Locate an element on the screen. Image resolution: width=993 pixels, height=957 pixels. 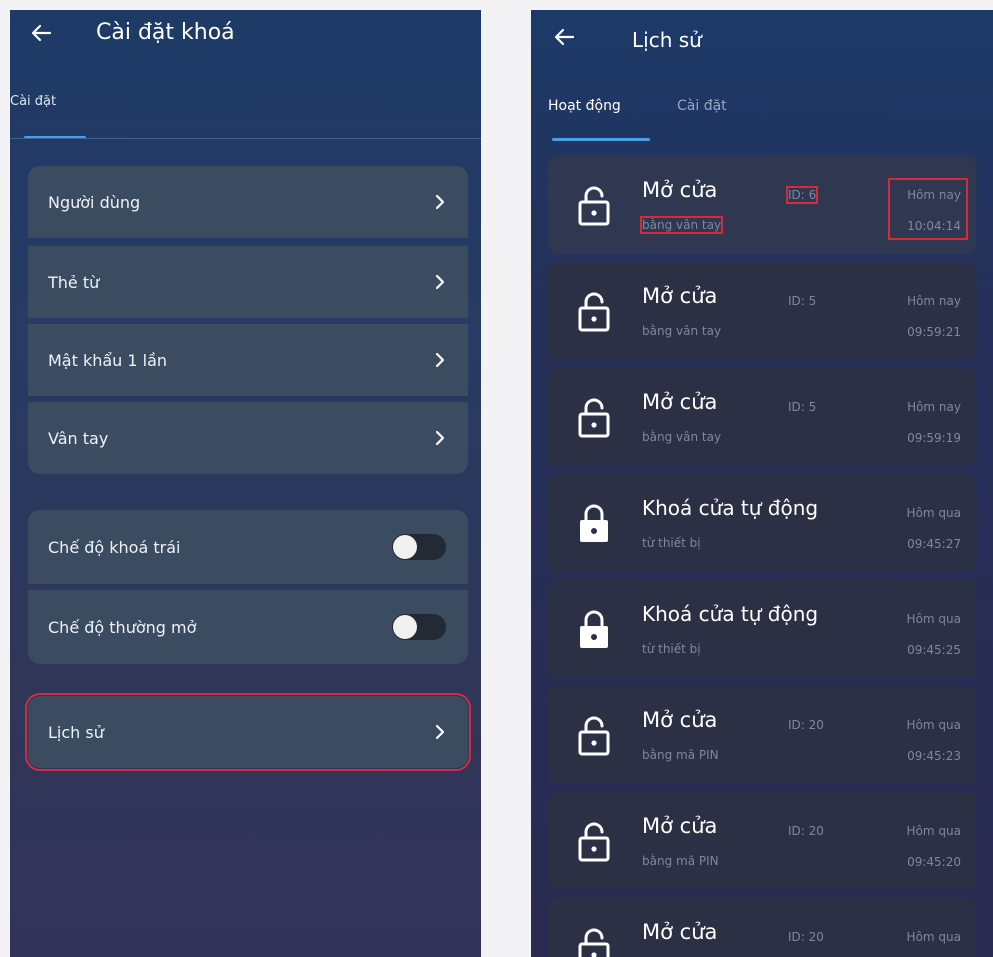
history-event-card: Mở cửa bằng vân tay ID: 5 Hôm nay 09:59:19 is located at coordinates (762, 417).